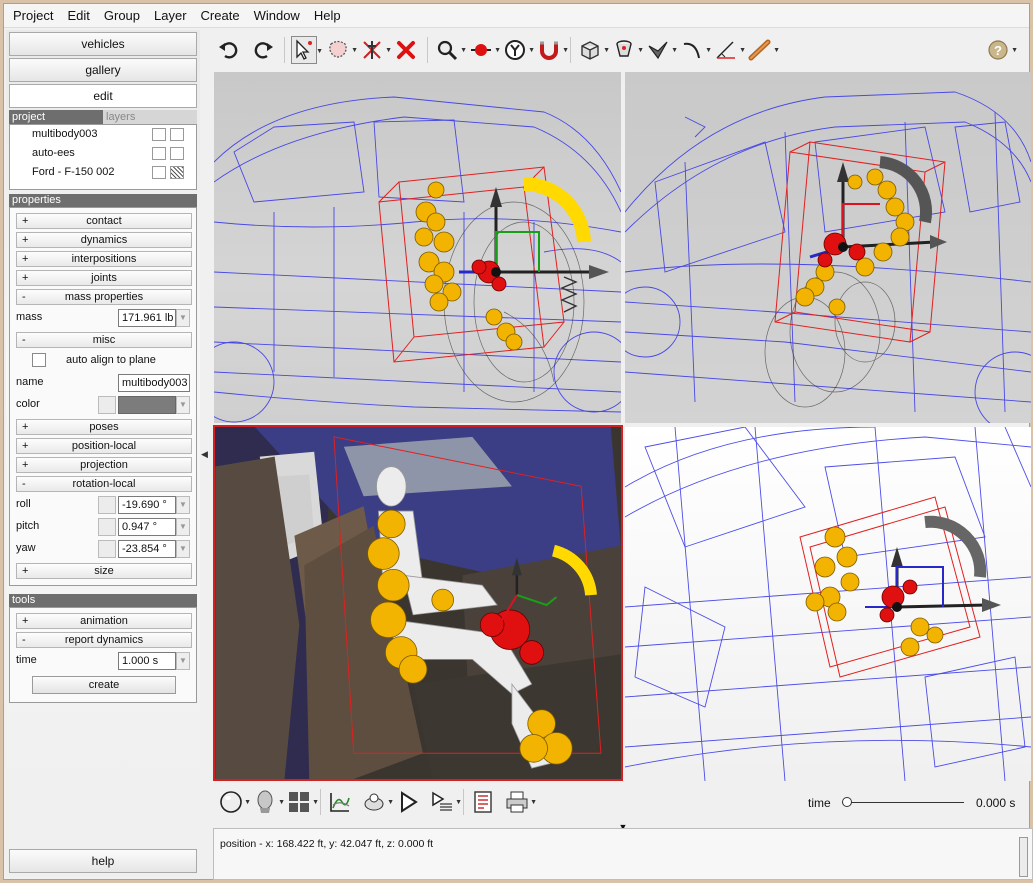 The height and width of the screenshot is (883, 1033). Describe the element at coordinates (26, 660) in the screenshot. I see `time-label: time` at that location.